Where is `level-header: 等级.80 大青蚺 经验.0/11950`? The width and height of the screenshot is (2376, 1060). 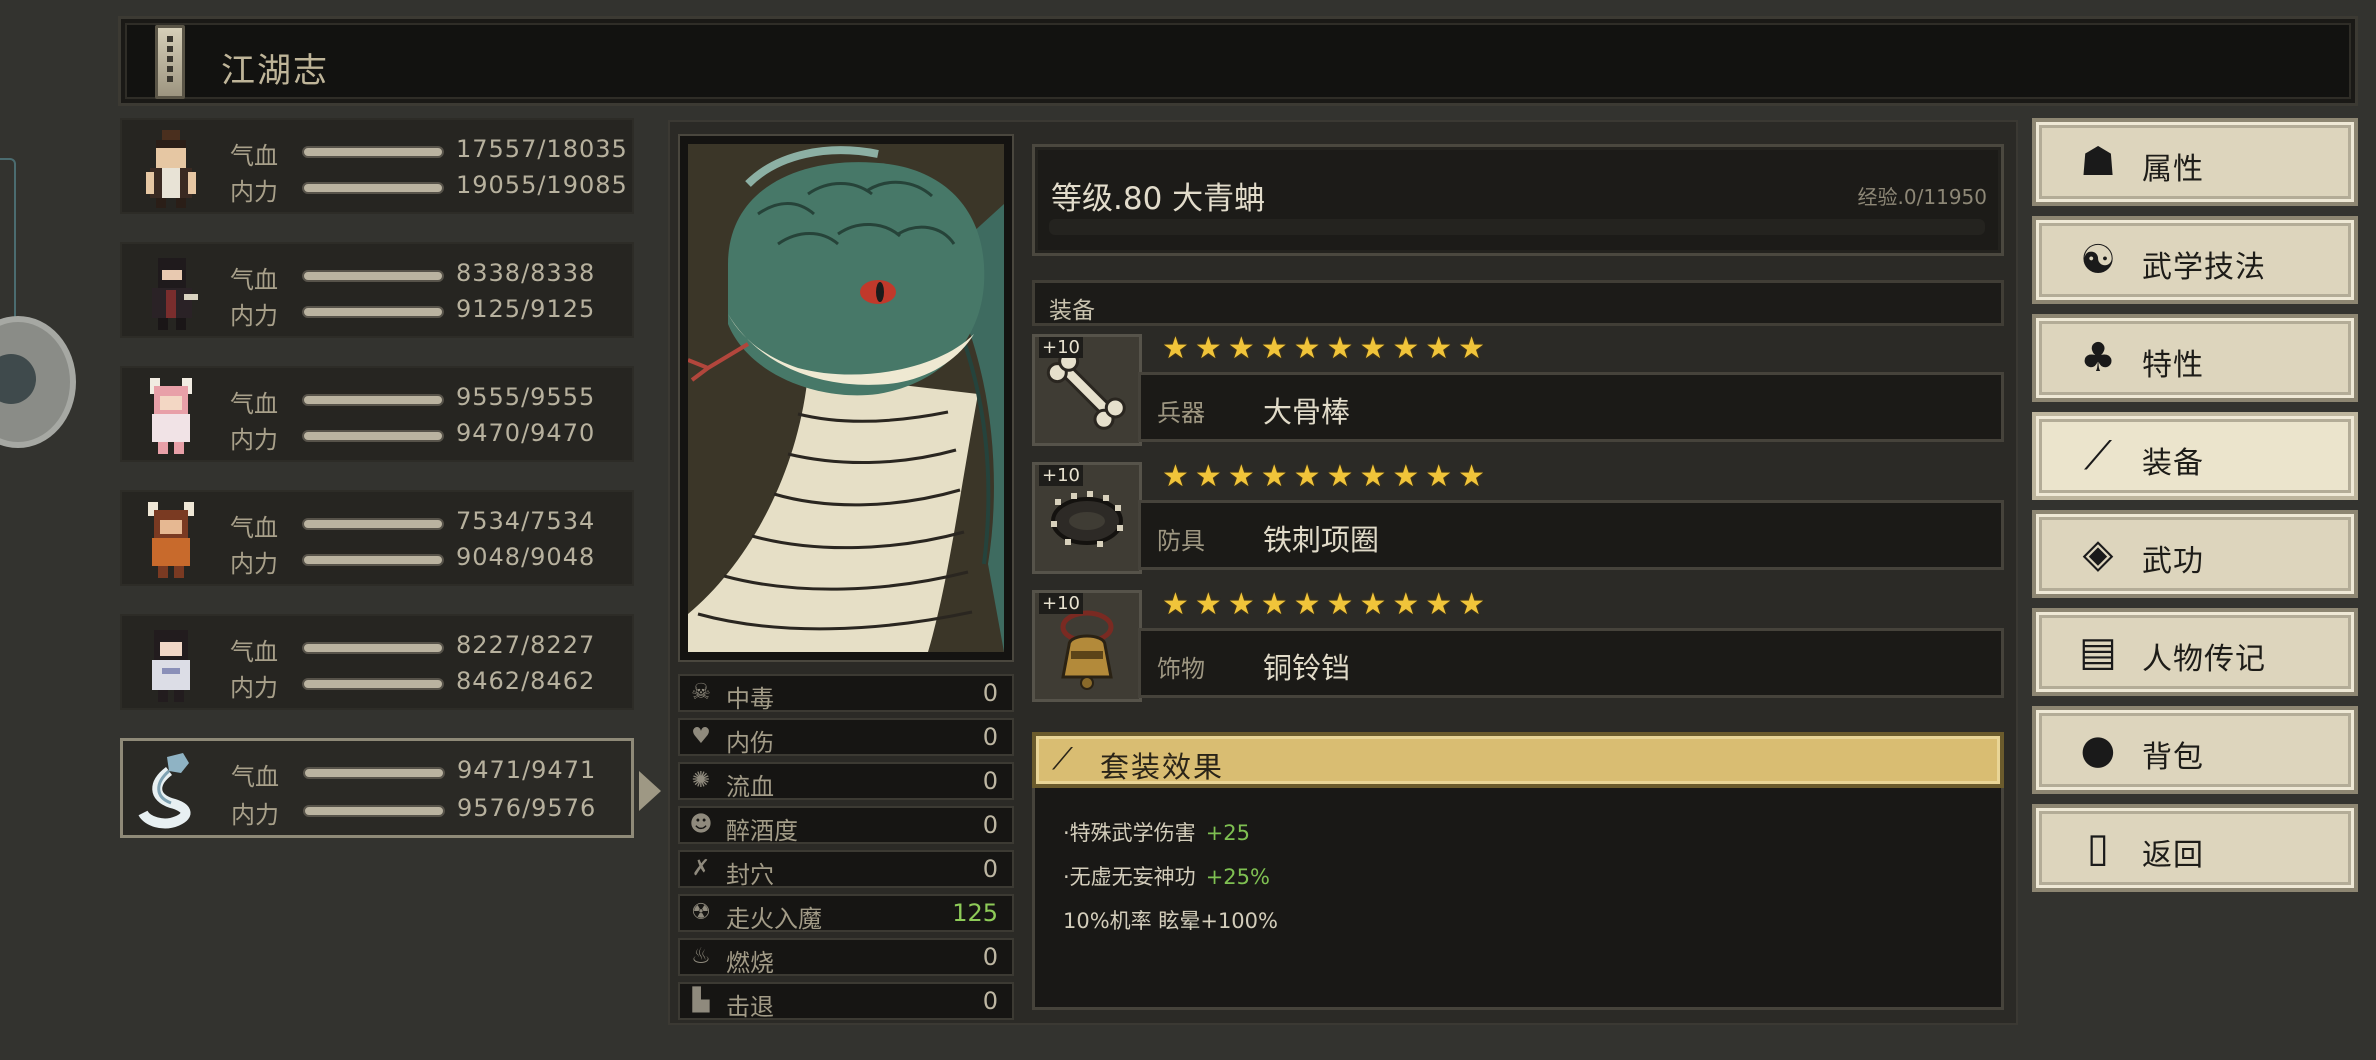
level-header: 等级.80 大青蚺 经验.0/11950 is located at coordinates (1518, 200).